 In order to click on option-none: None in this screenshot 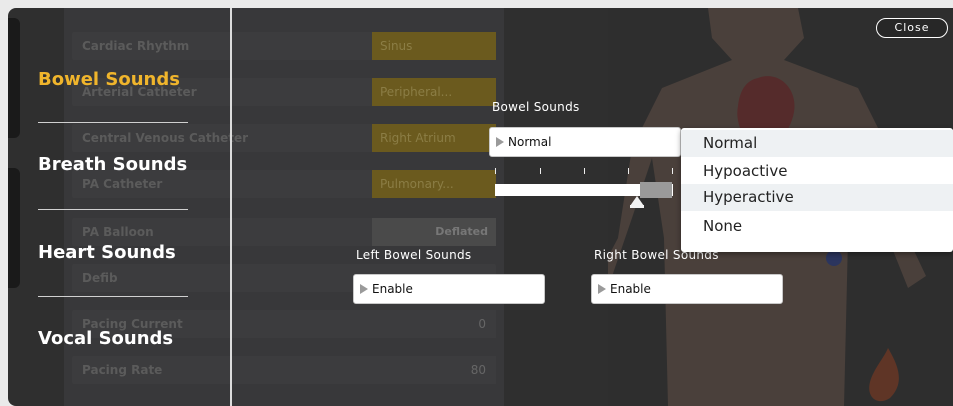, I will do `click(817, 226)`.